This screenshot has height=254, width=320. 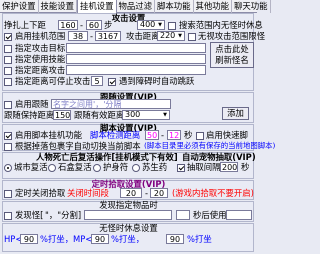 I want to click on tab-chat: 聊天功能, so click(x=251, y=6).